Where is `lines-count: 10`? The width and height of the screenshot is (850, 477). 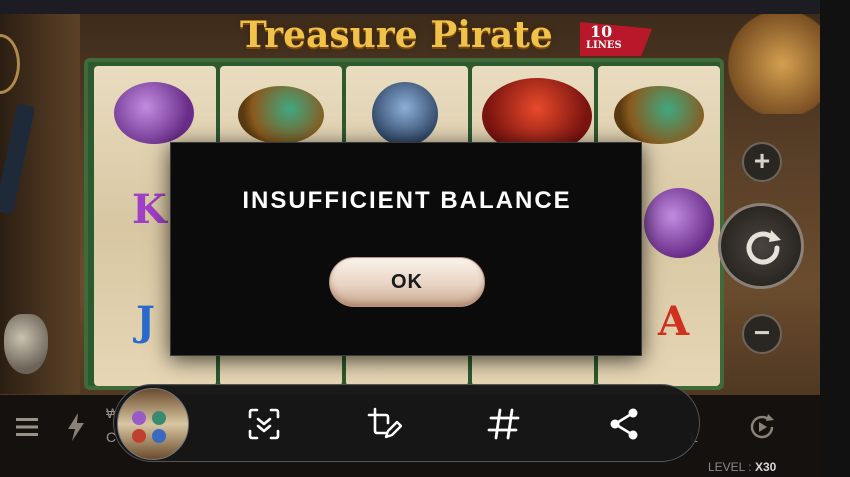 lines-count: 10 is located at coordinates (601, 31).